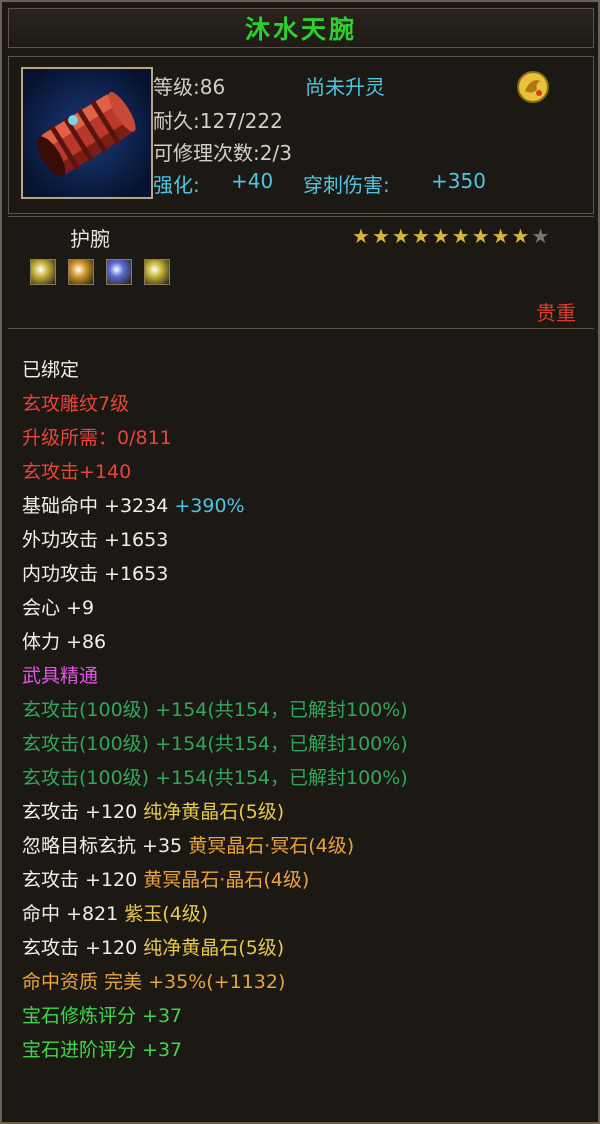 The height and width of the screenshot is (1124, 600). I want to click on mastery-heading: 武具精通, so click(60, 676).